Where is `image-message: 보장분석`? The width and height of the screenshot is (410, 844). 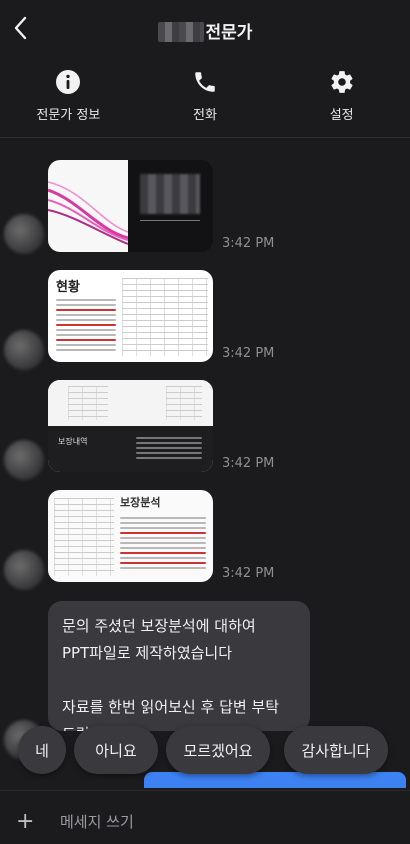 image-message: 보장분석 is located at coordinates (130, 536).